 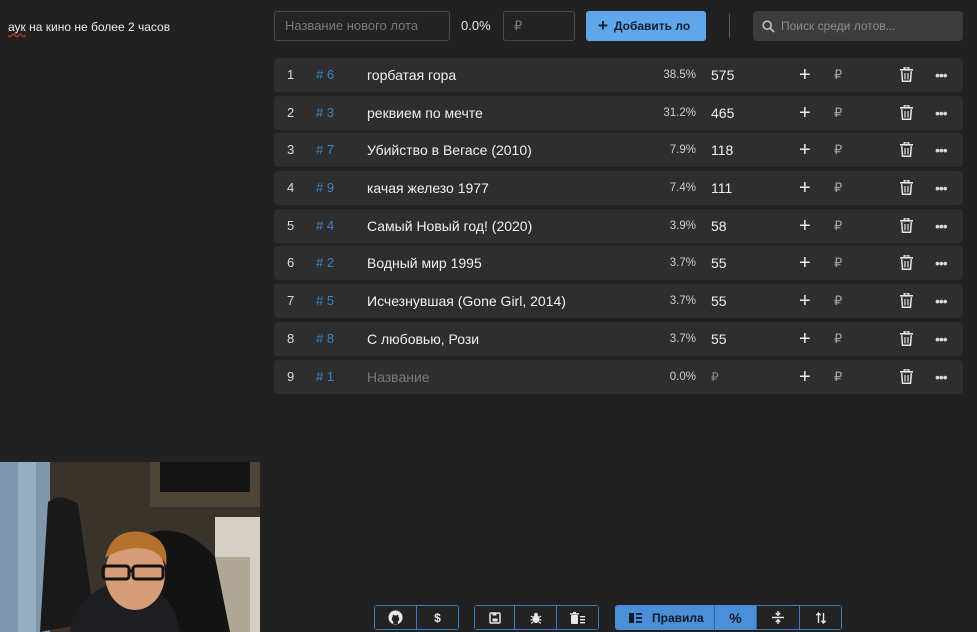 I want to click on tools-group, so click(x=536, y=617).